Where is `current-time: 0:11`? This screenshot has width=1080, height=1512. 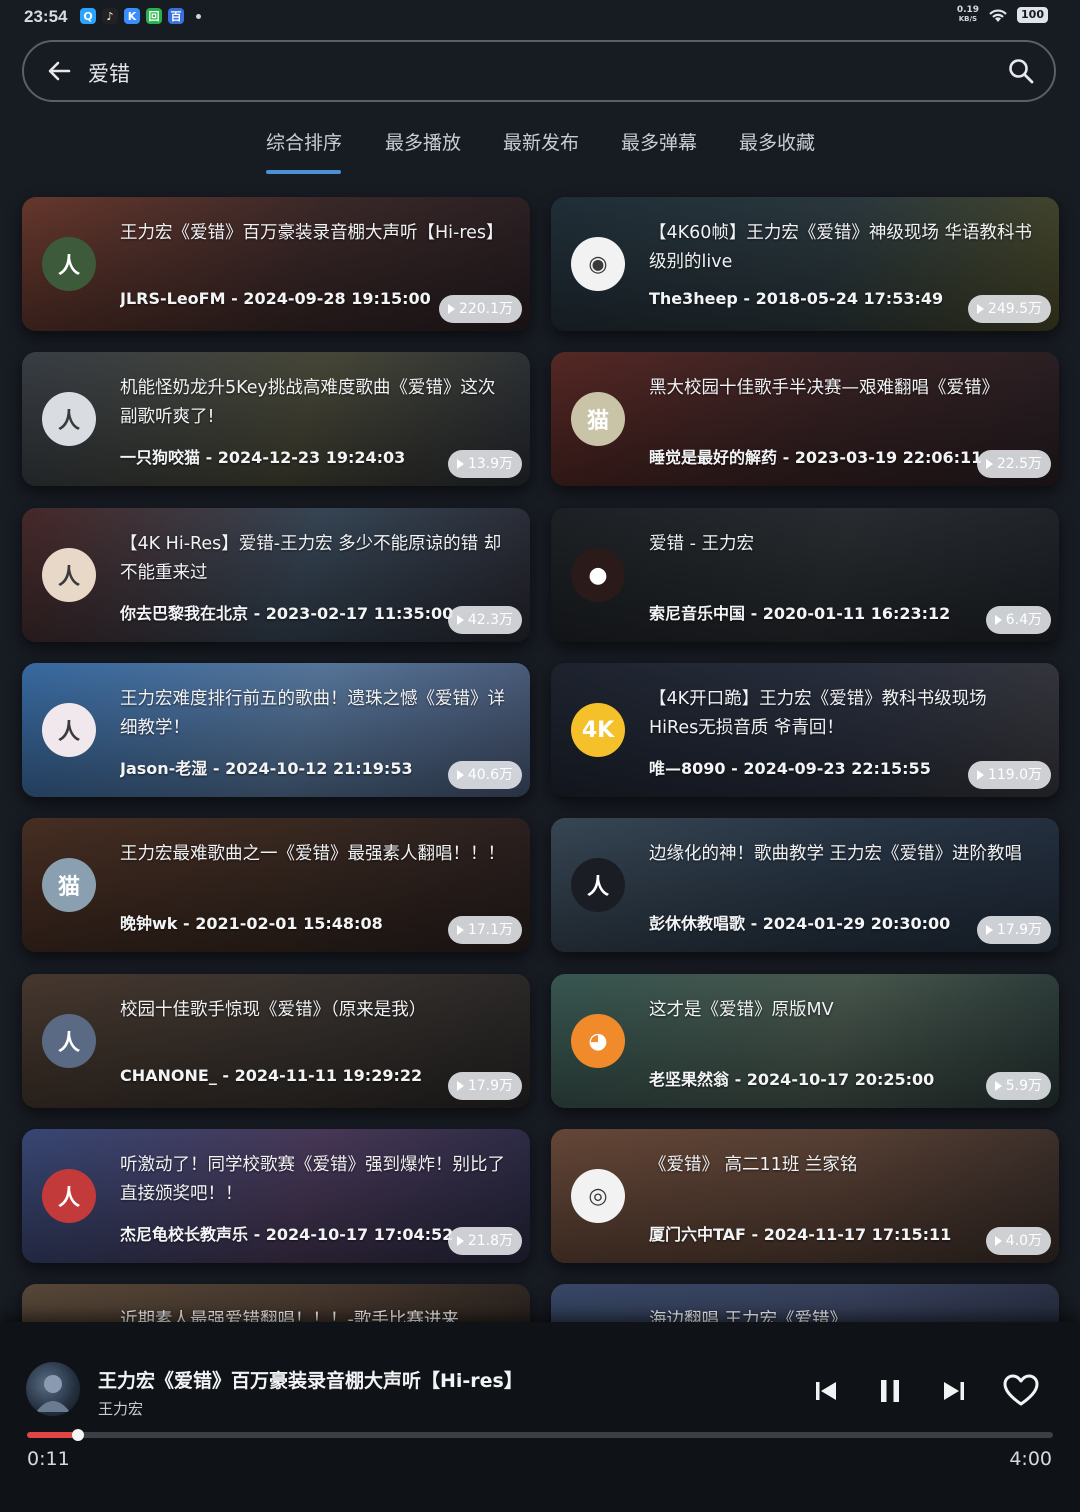 current-time: 0:11 is located at coordinates (48, 1459).